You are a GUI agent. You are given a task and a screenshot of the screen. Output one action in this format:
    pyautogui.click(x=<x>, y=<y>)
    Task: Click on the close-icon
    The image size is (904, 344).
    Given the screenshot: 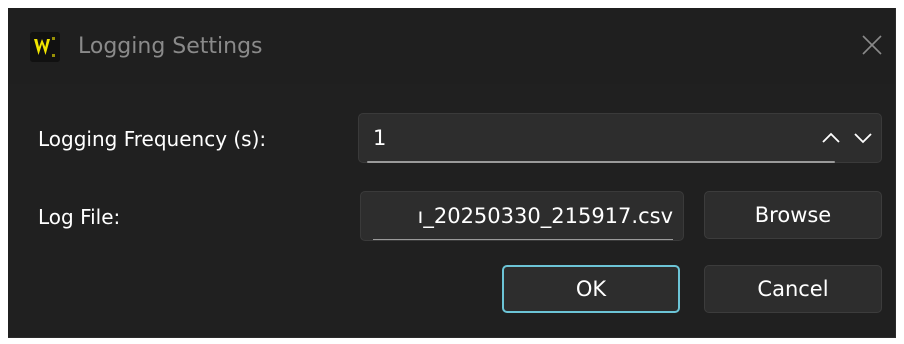 What is the action you would take?
    pyautogui.click(x=872, y=45)
    